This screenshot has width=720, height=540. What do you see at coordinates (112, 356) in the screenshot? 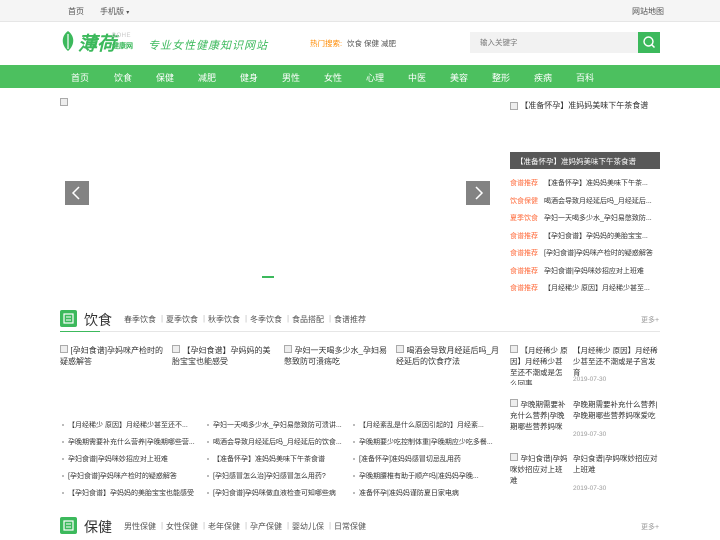
I see `article-card: [孕妇食谱]孕妈咪产检时的疑惑解答` at bounding box center [112, 356].